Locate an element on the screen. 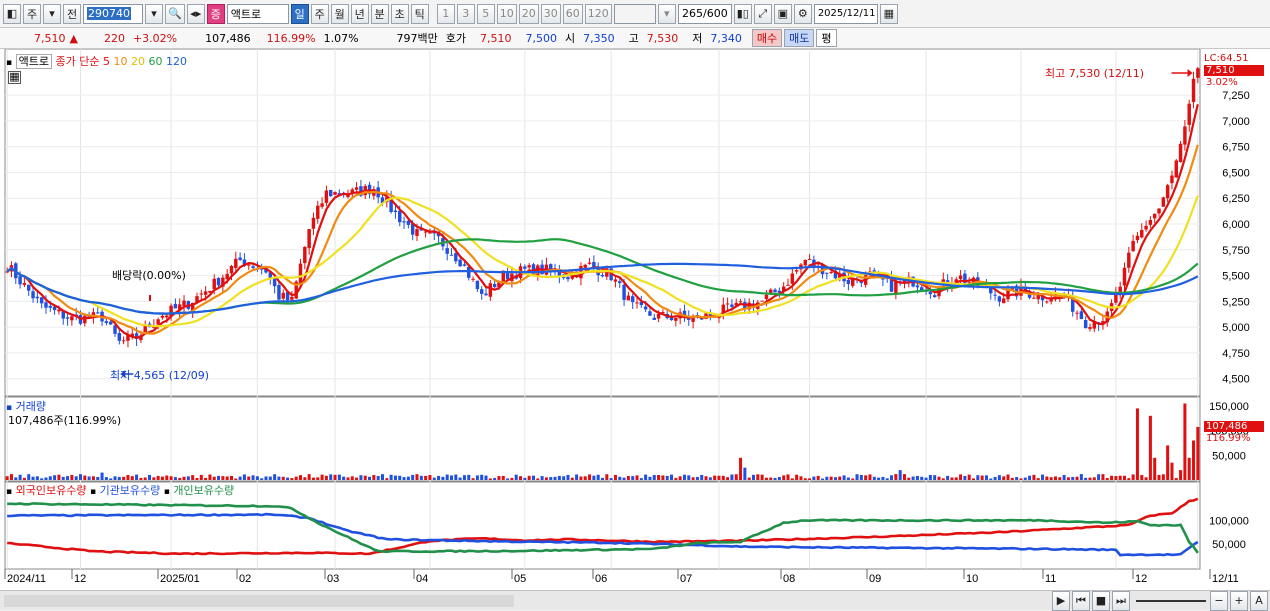 This screenshot has height=611, width=1270. zoom-in-icon: + is located at coordinates (1239, 600).